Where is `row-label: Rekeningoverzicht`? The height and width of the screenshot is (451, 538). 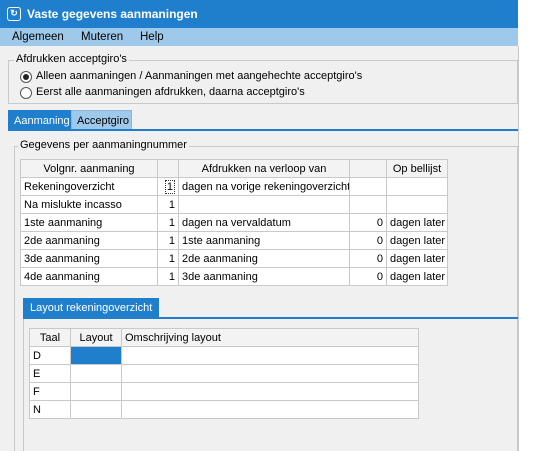 row-label: Rekeningoverzicht is located at coordinates (89, 186).